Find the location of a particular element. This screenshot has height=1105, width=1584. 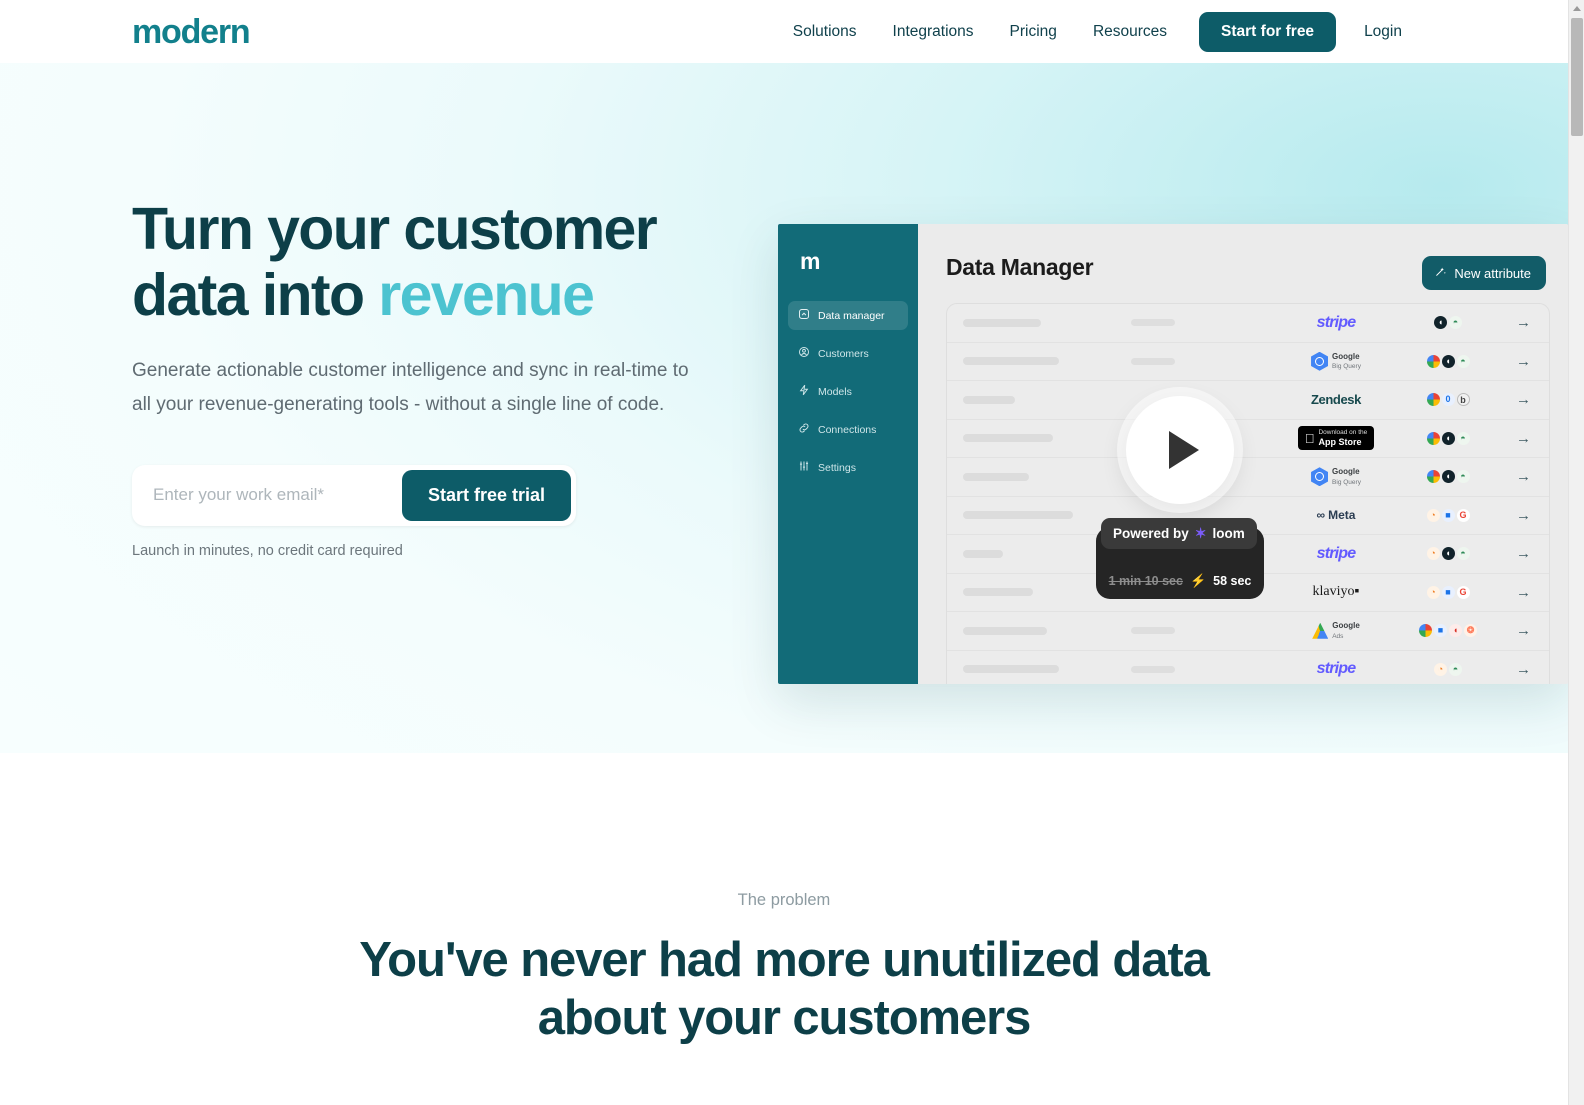

scrollbar-thumb is located at coordinates (1577, 77).